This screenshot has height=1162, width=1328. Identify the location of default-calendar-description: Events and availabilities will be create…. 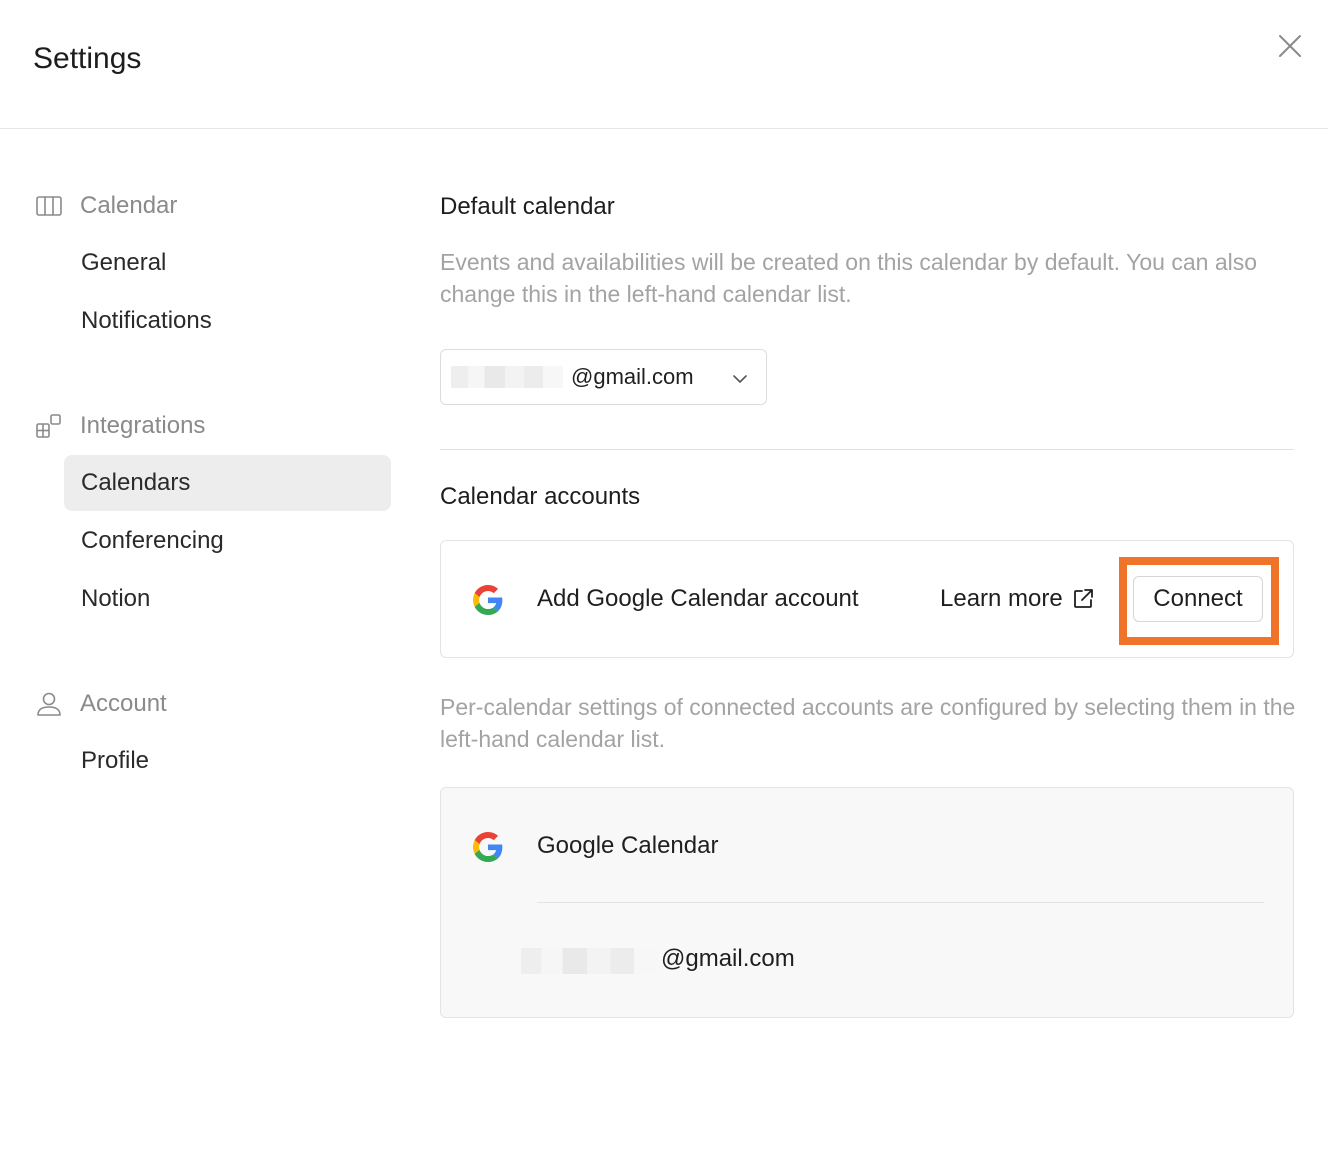
(849, 278).